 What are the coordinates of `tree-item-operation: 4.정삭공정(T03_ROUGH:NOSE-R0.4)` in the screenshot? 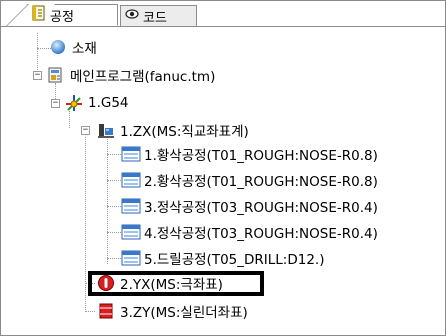 It's located at (249, 232).